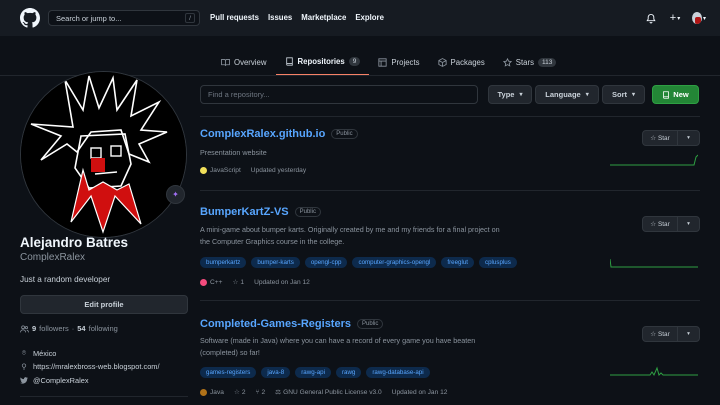  What do you see at coordinates (394, 262) in the screenshot?
I see `topic-tag: computer-graphics-opengl` at bounding box center [394, 262].